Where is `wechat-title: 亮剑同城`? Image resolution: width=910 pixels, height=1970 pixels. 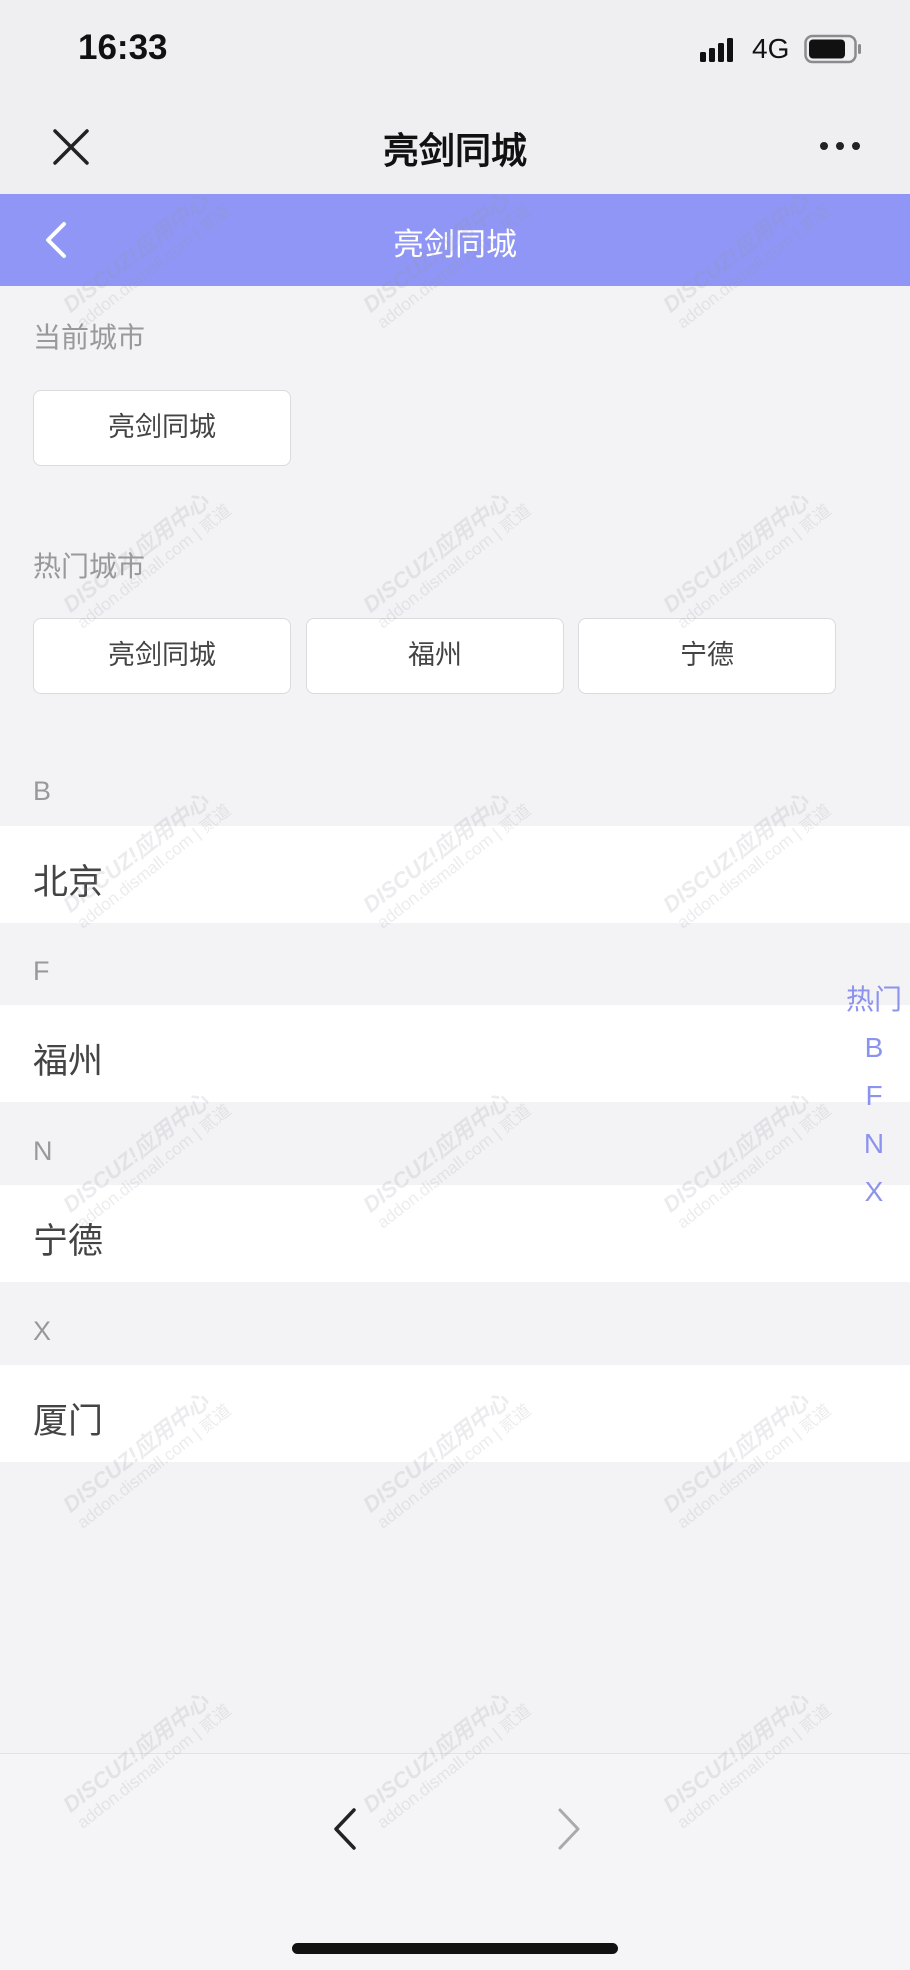 wechat-title: 亮剑同城 is located at coordinates (454, 151).